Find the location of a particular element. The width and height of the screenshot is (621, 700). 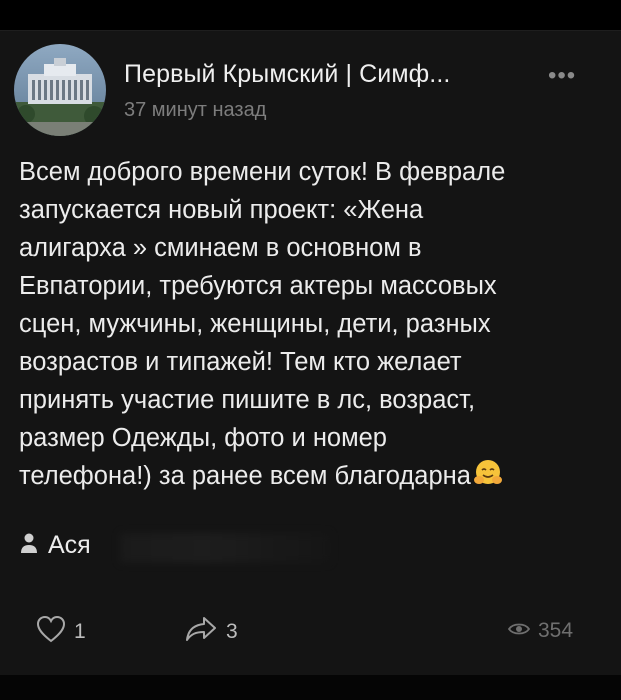

user-icon is located at coordinates (29, 545).